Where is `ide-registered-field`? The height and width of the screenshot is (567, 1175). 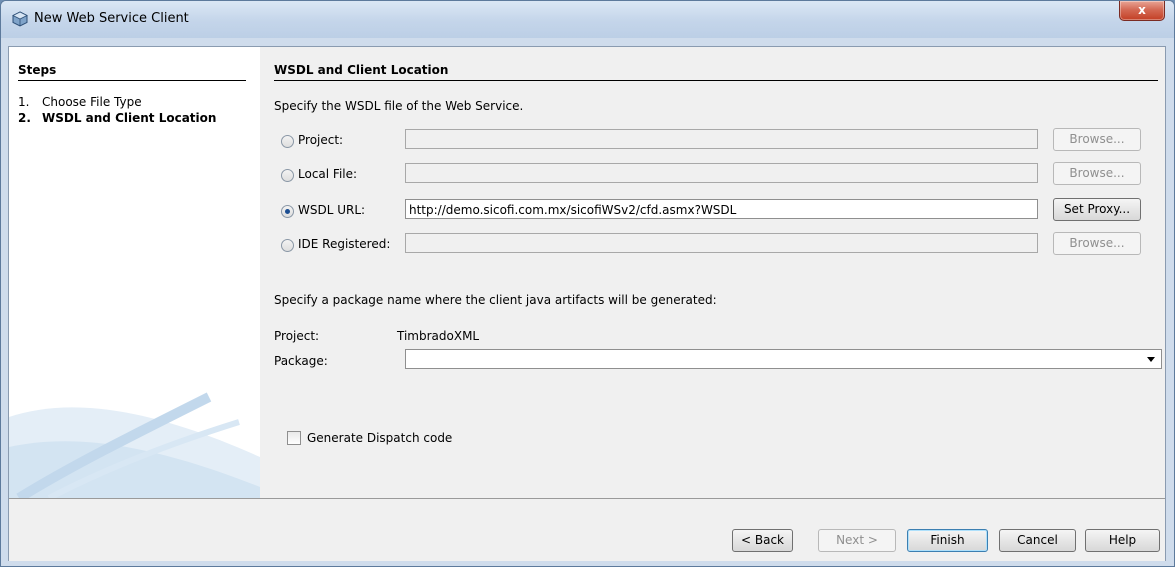 ide-registered-field is located at coordinates (721, 243).